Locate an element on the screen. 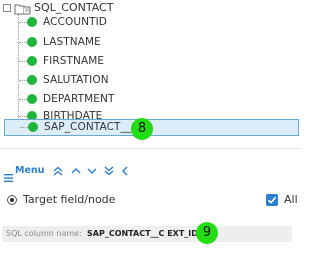 This screenshot has width=320, height=255. sql-column-name-label: SQL column name: is located at coordinates (44, 233).